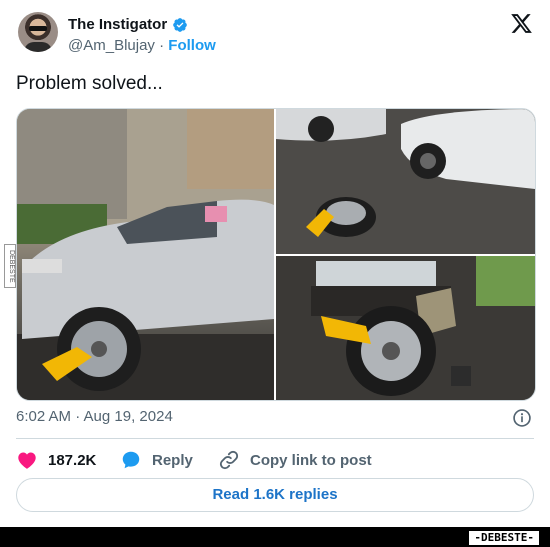 This screenshot has height=547, width=550. What do you see at coordinates (38, 32) in the screenshot?
I see `author-avatar` at bounding box center [38, 32].